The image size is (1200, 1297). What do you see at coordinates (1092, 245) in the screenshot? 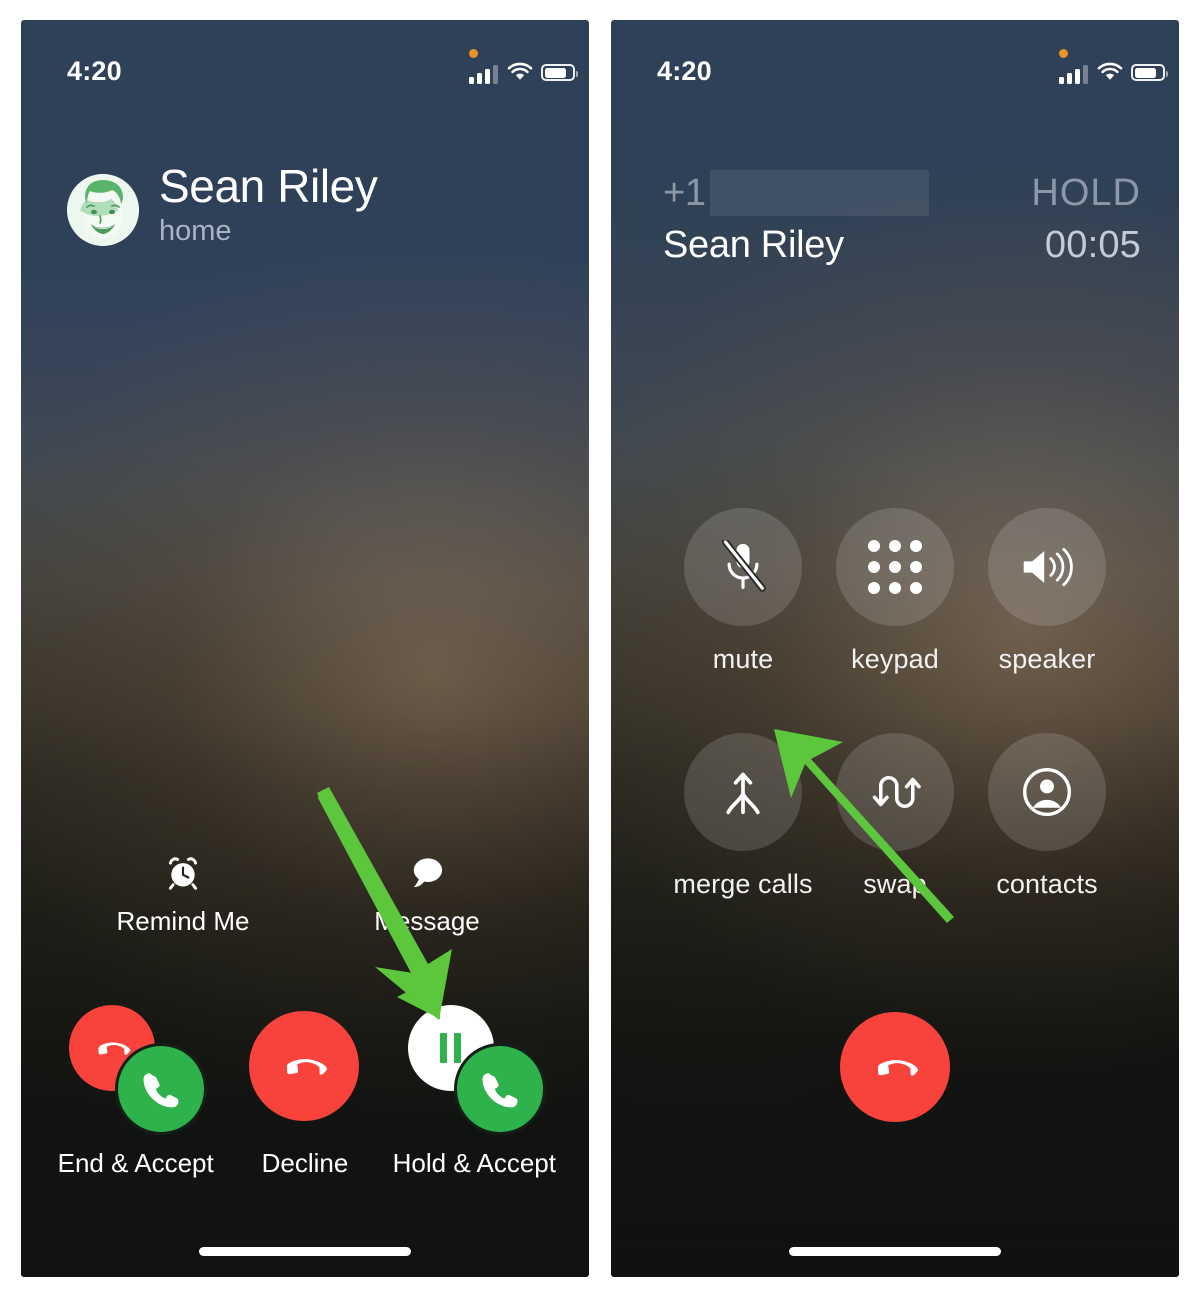
I see `call-duration-timer: 00:05` at bounding box center [1092, 245].